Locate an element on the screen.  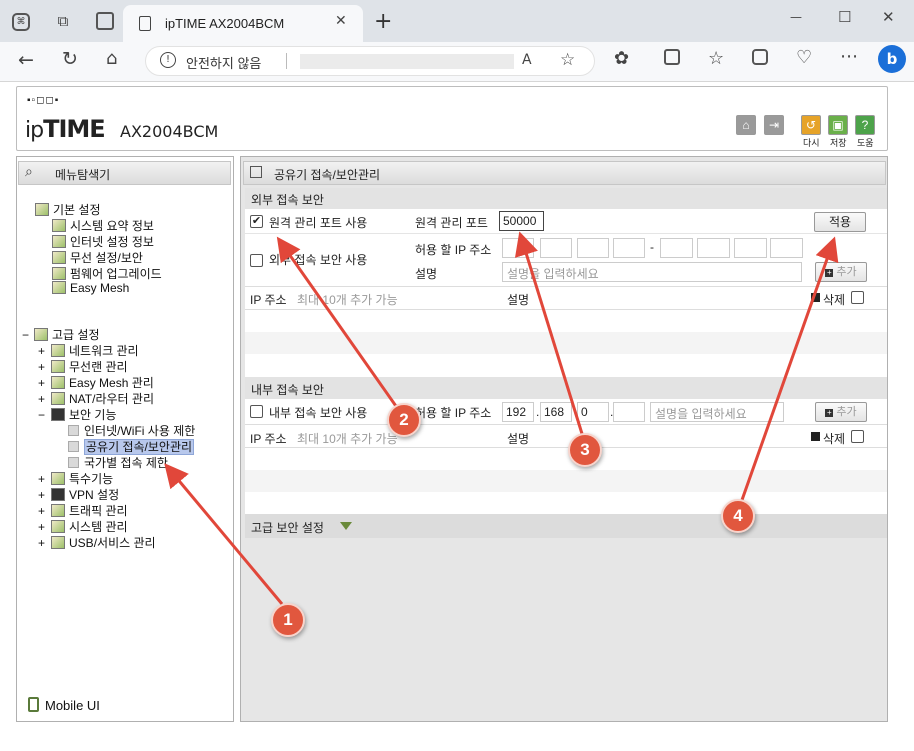
annotation-badge-1: 1 is located at coordinates (288, 620).